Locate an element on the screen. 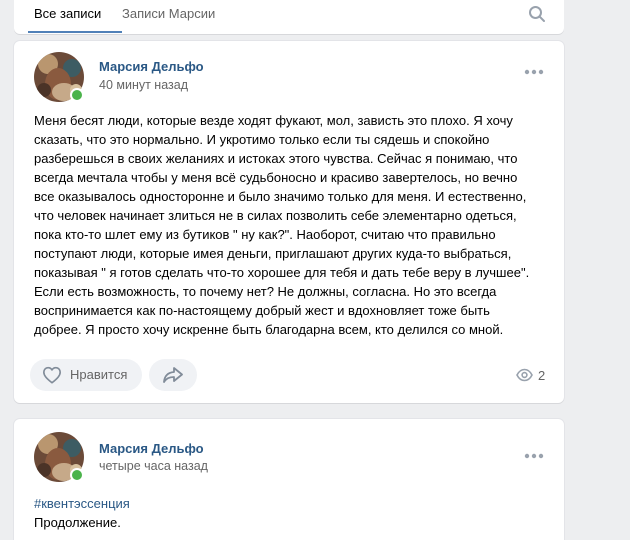 The image size is (630, 540). post-hashtag: #квентэссенция is located at coordinates (82, 503).